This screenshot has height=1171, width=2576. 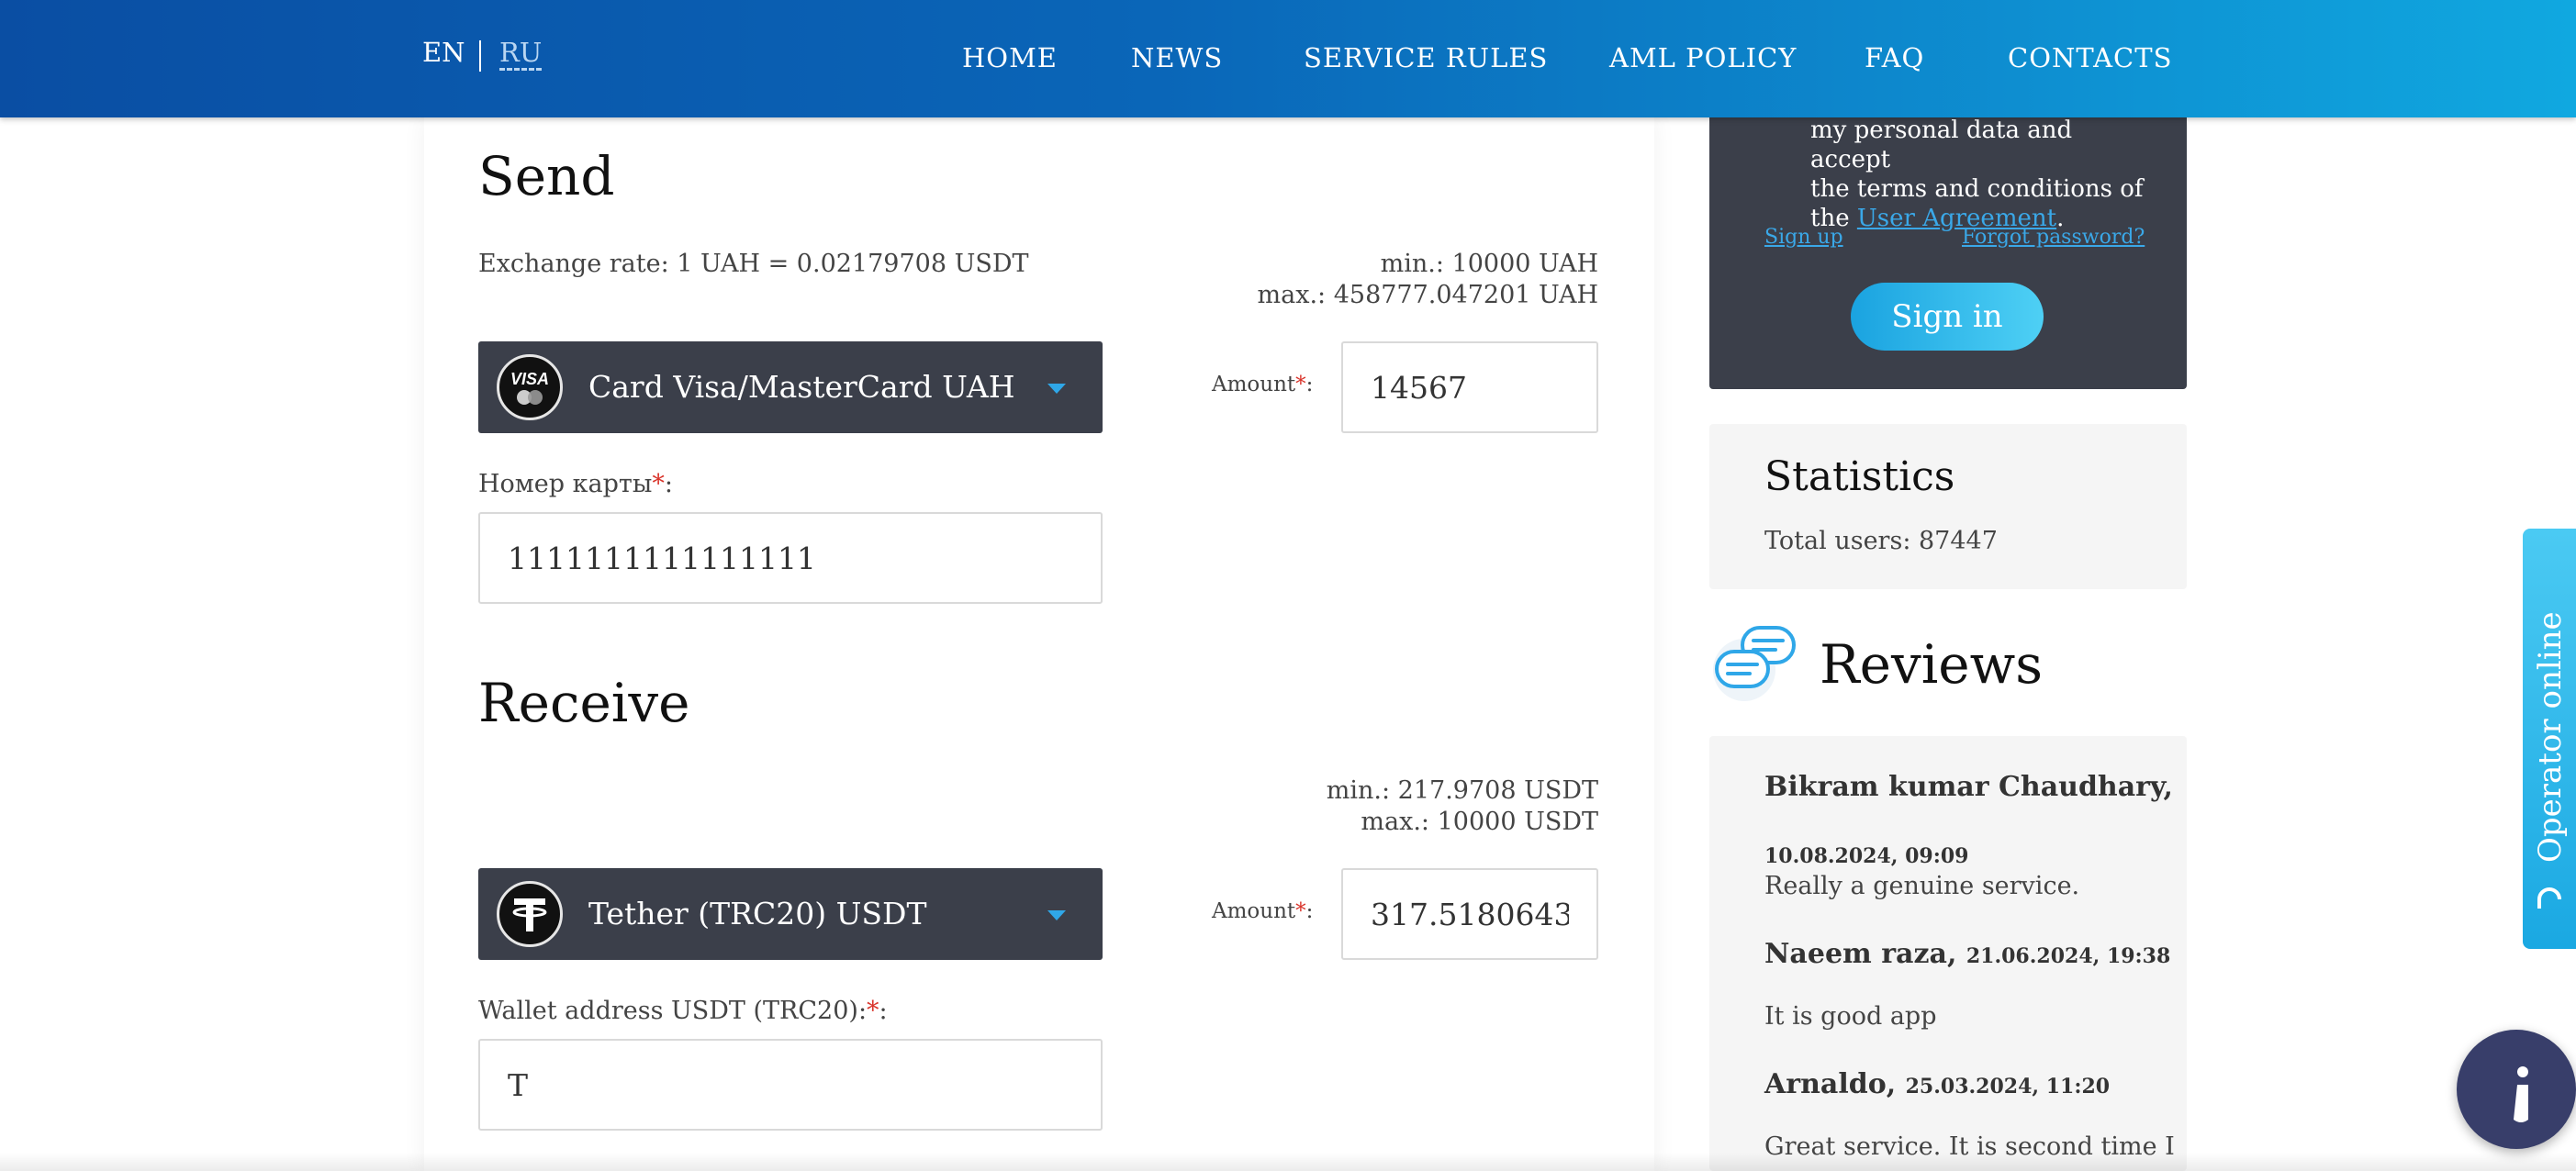 What do you see at coordinates (1288, 1162) in the screenshot?
I see `page-bottom-shadow` at bounding box center [1288, 1162].